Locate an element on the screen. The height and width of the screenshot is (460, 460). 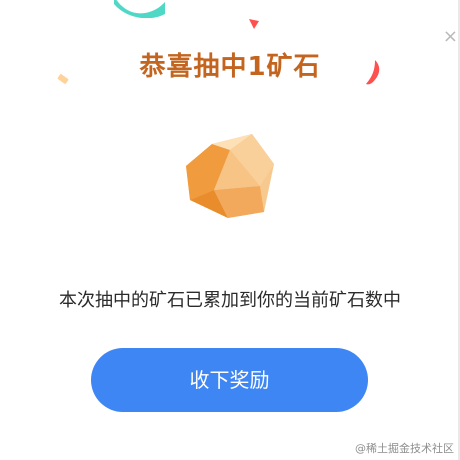
confetti-ribbon is located at coordinates (139, 9).